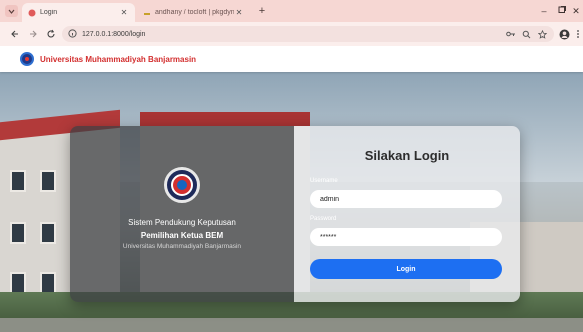 The height and width of the screenshot is (332, 583). What do you see at coordinates (406, 237) in the screenshot?
I see `password-input` at bounding box center [406, 237].